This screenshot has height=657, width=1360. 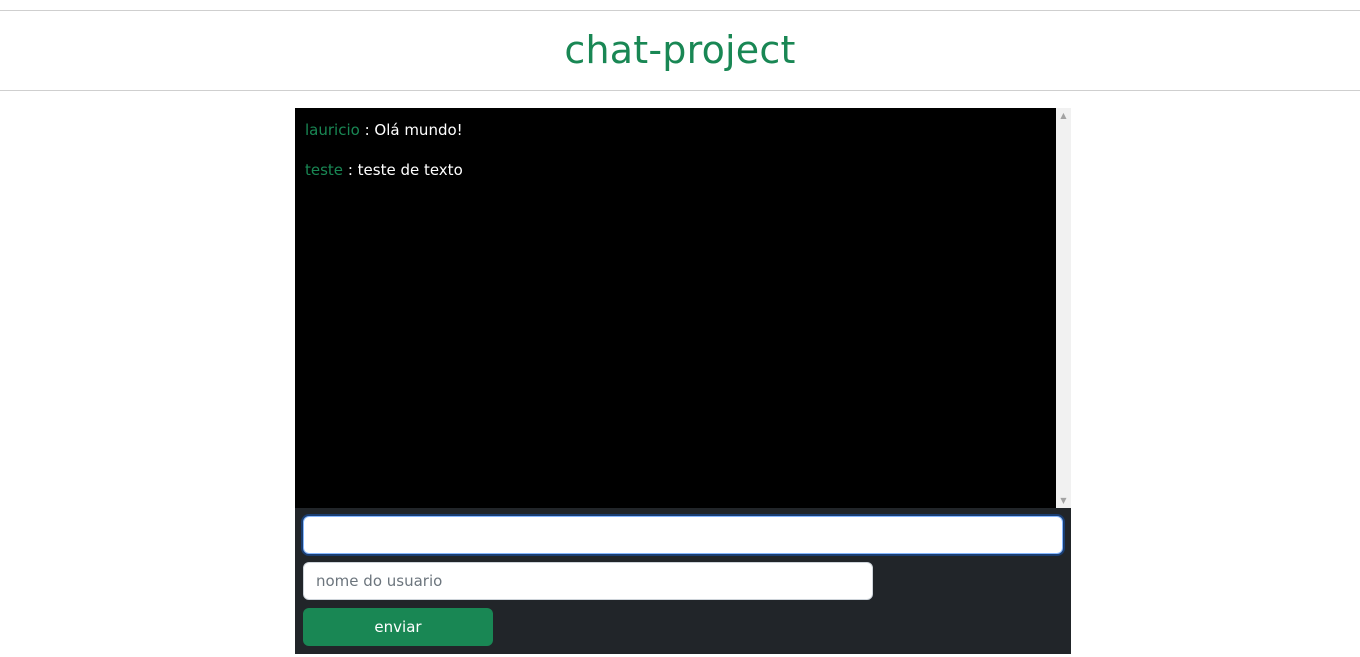 What do you see at coordinates (683, 535) in the screenshot?
I see `message-input` at bounding box center [683, 535].